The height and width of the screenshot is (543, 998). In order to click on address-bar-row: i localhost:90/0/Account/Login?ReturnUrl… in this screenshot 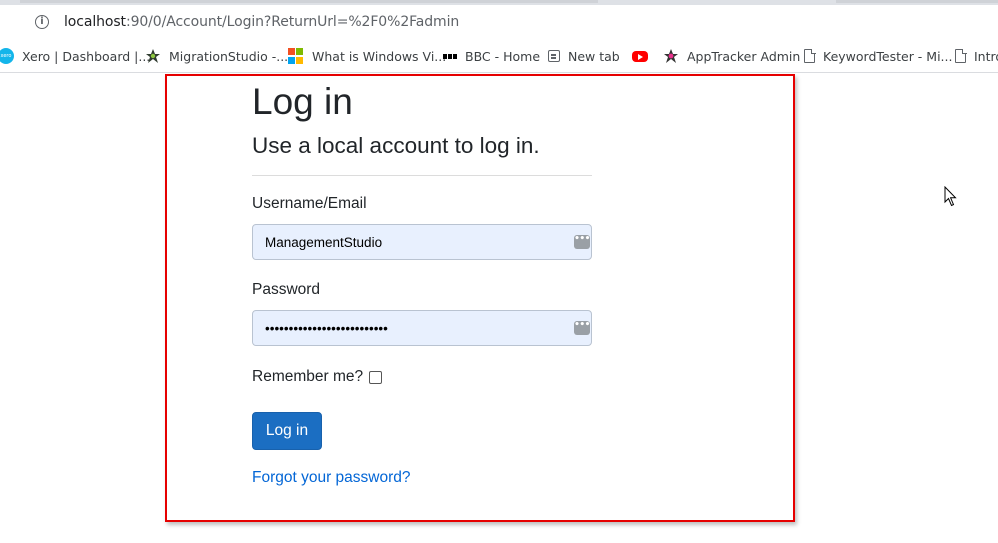, I will do `click(499, 22)`.